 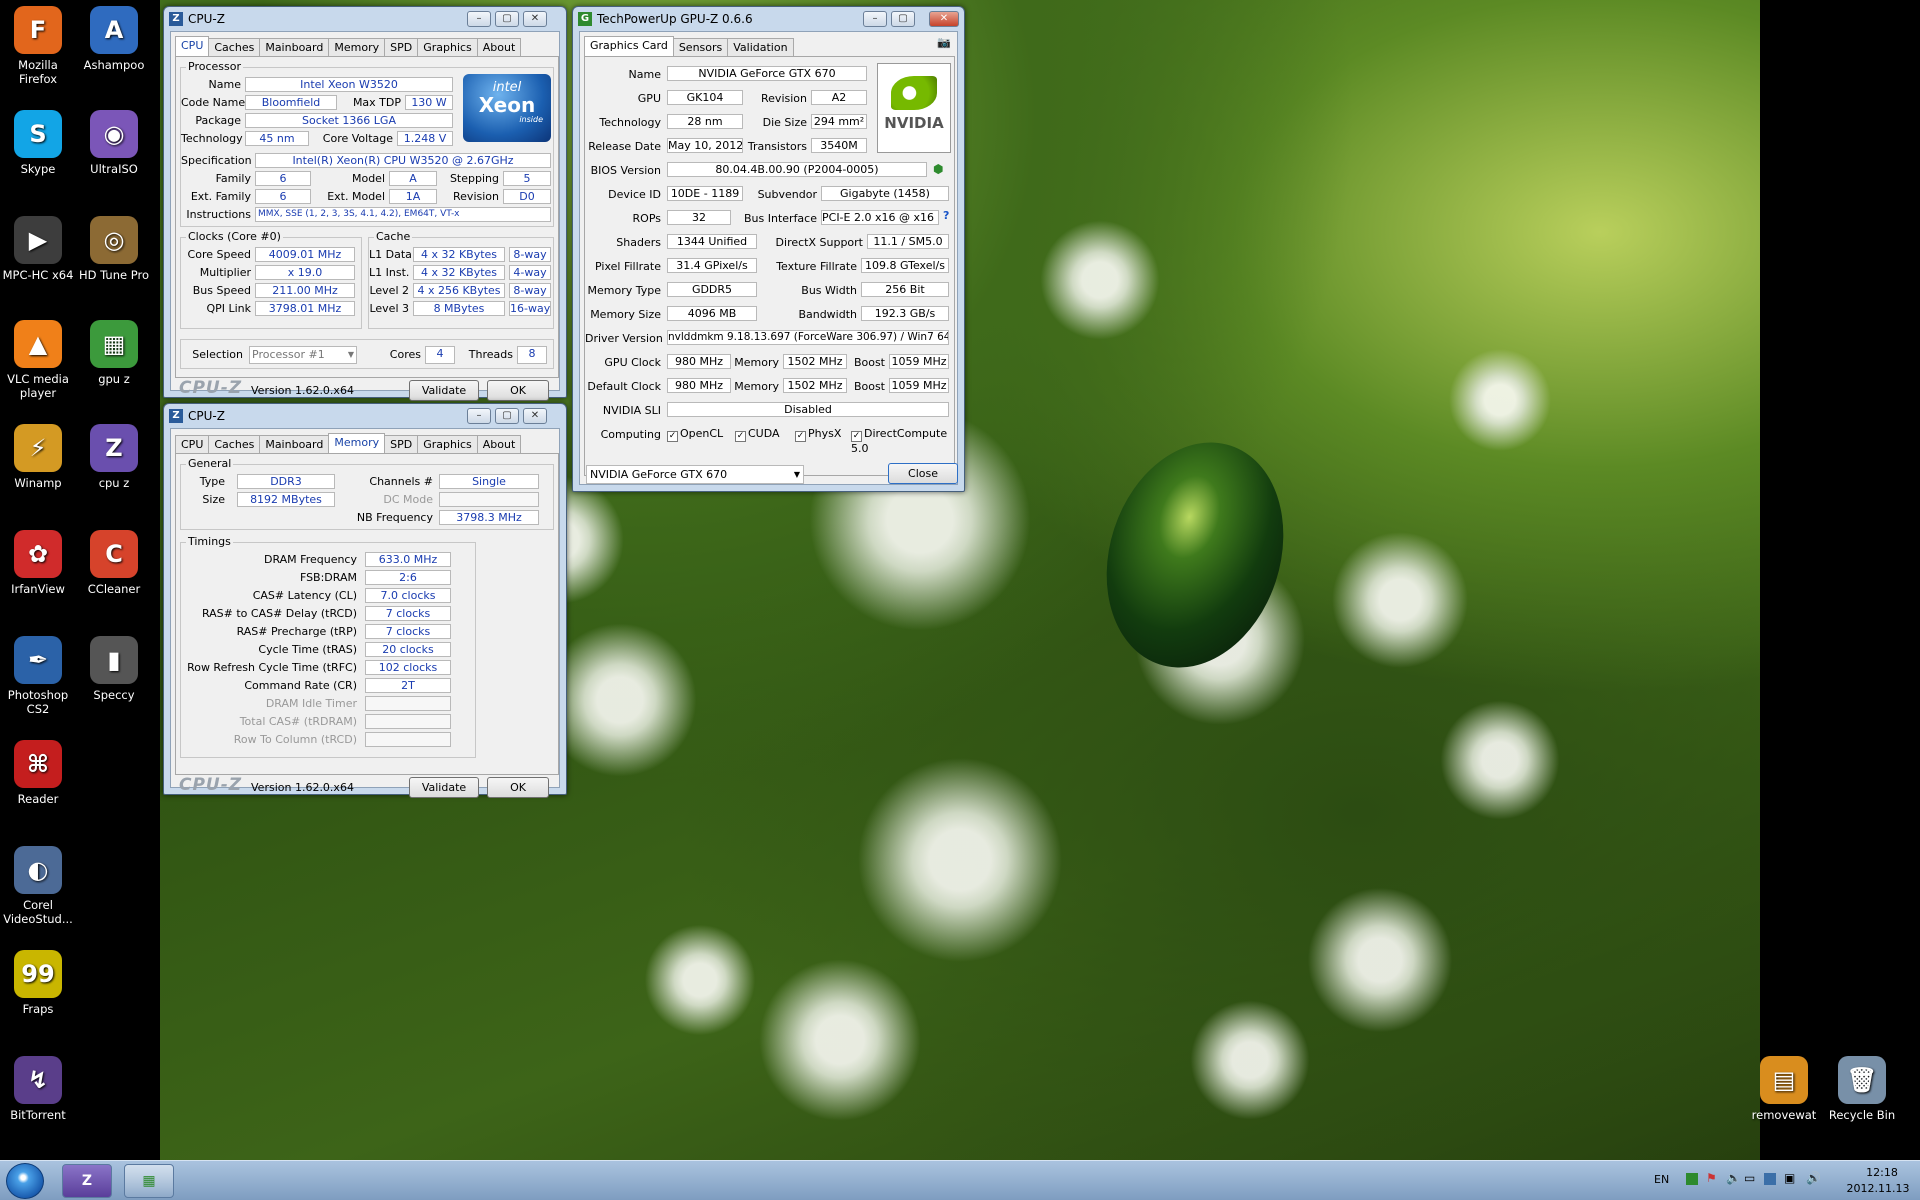 What do you see at coordinates (764, 433) in the screenshot?
I see `cuda-label: CUDA` at bounding box center [764, 433].